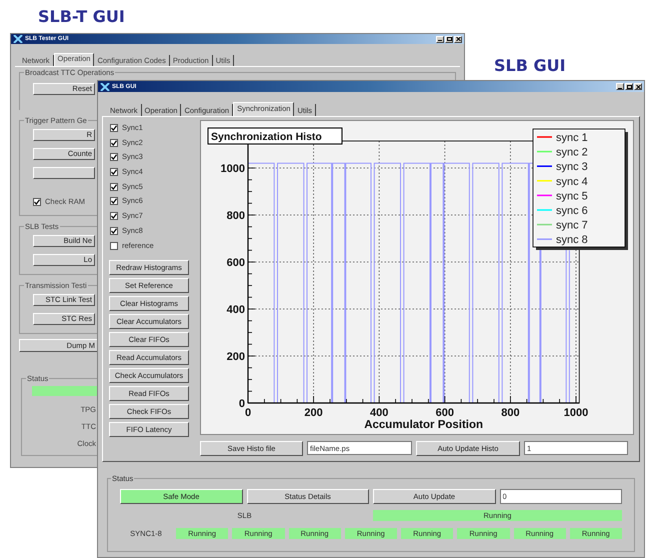  What do you see at coordinates (572, 226) in the screenshot?
I see `legend-label: sync 7` at bounding box center [572, 226].